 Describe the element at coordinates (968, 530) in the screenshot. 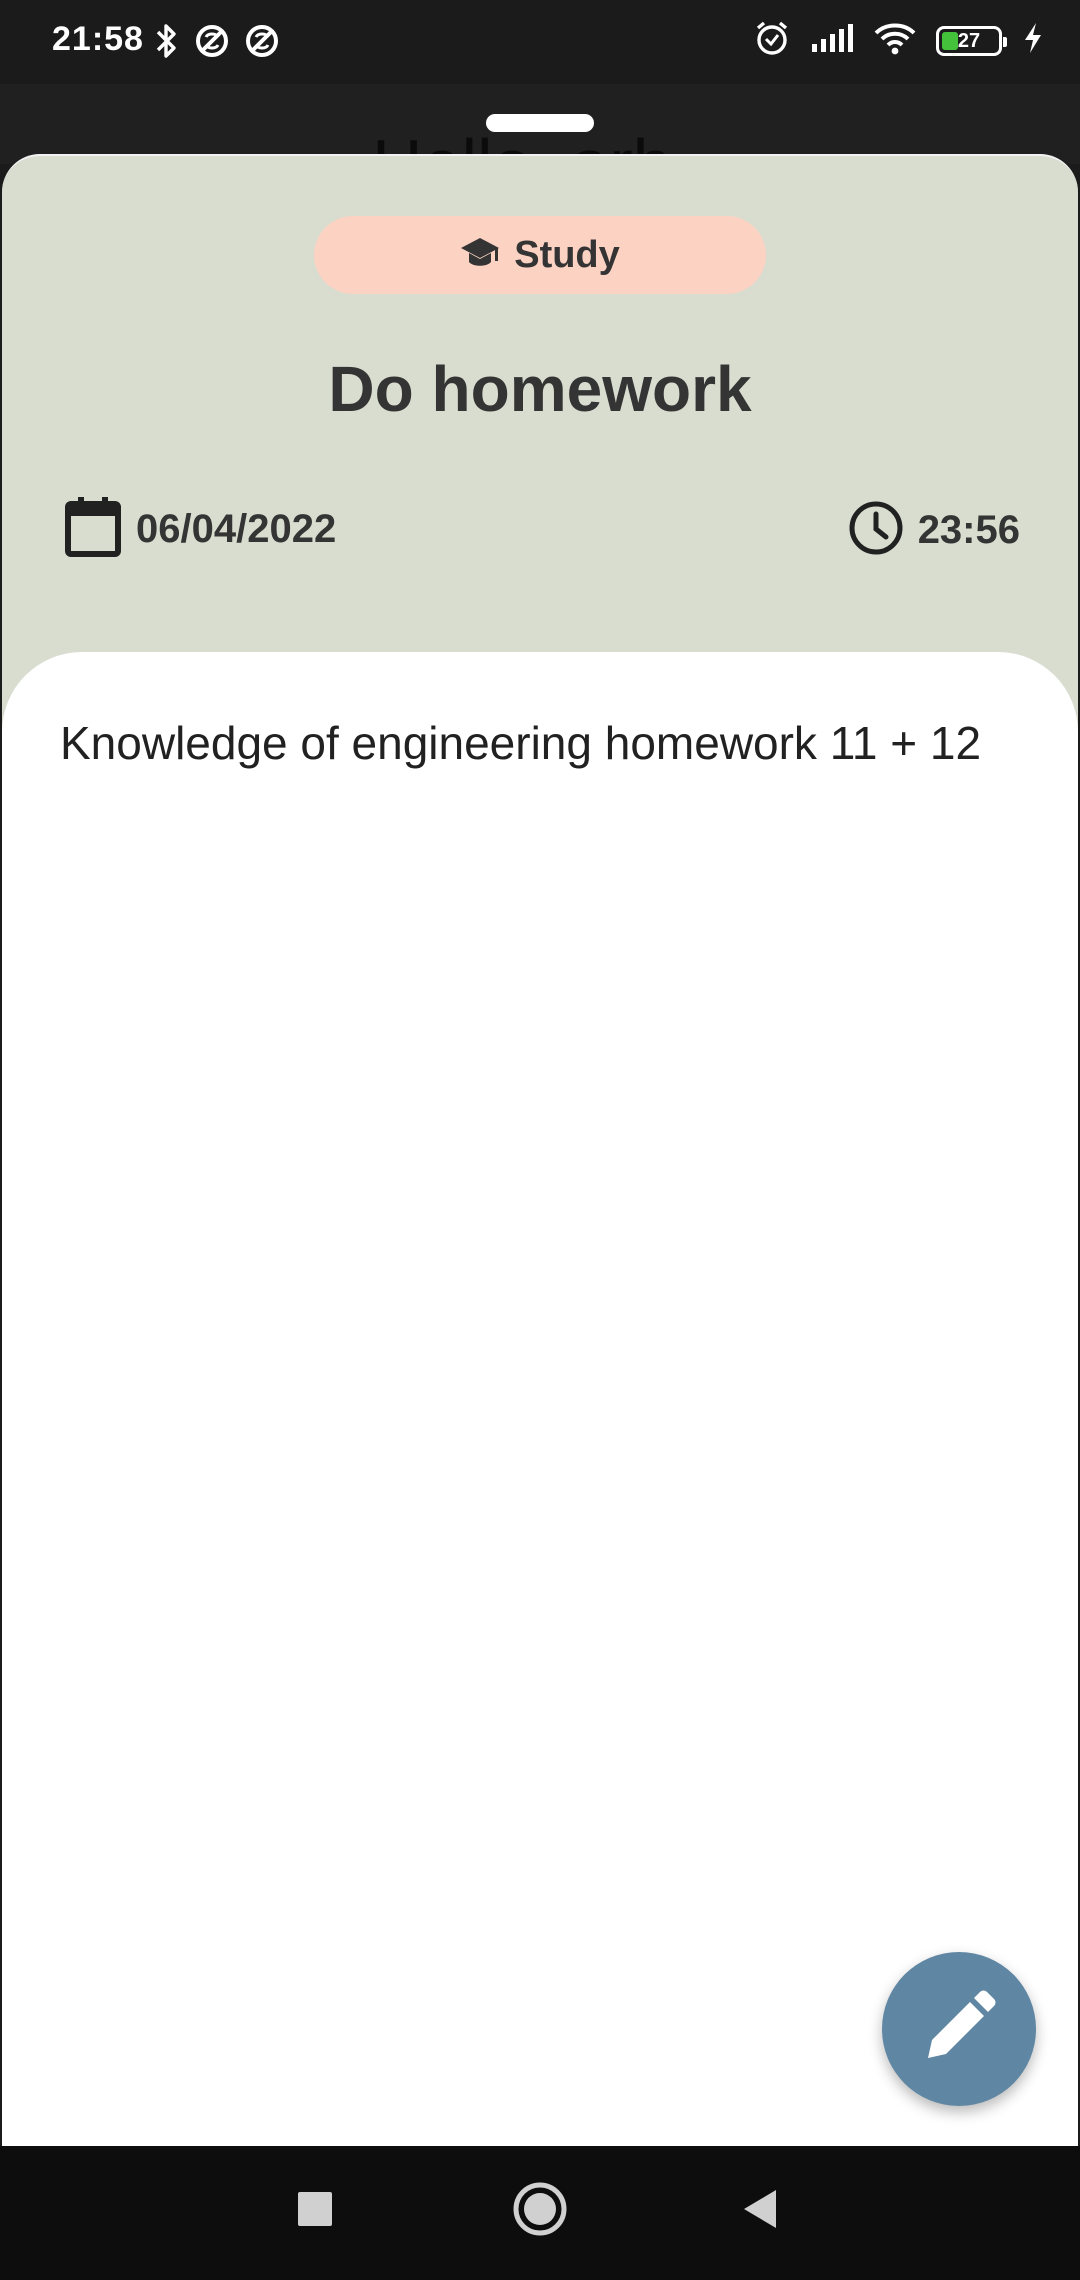

I see `task-time-text: 23:56` at that location.